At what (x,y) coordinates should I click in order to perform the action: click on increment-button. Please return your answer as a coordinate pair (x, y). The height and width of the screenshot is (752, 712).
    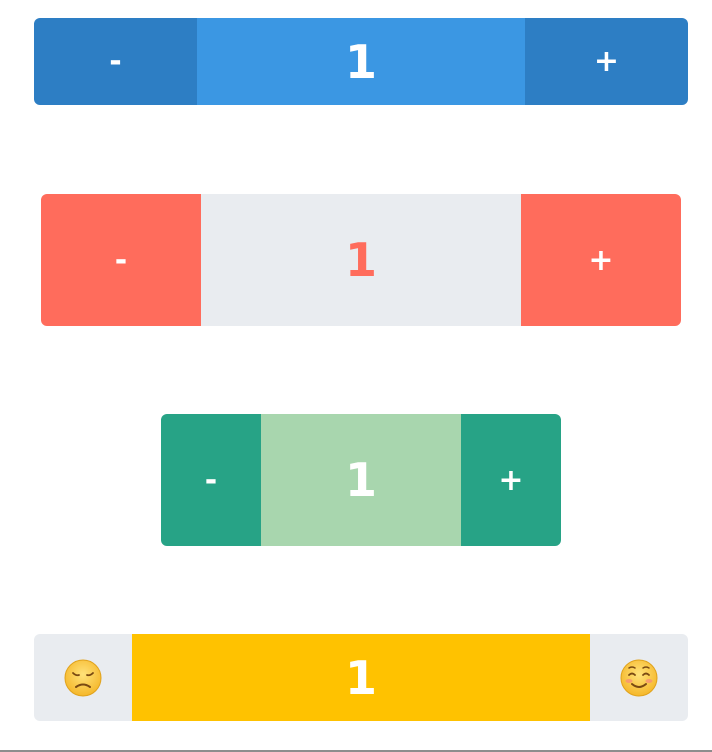
    Looking at the image, I should click on (639, 677).